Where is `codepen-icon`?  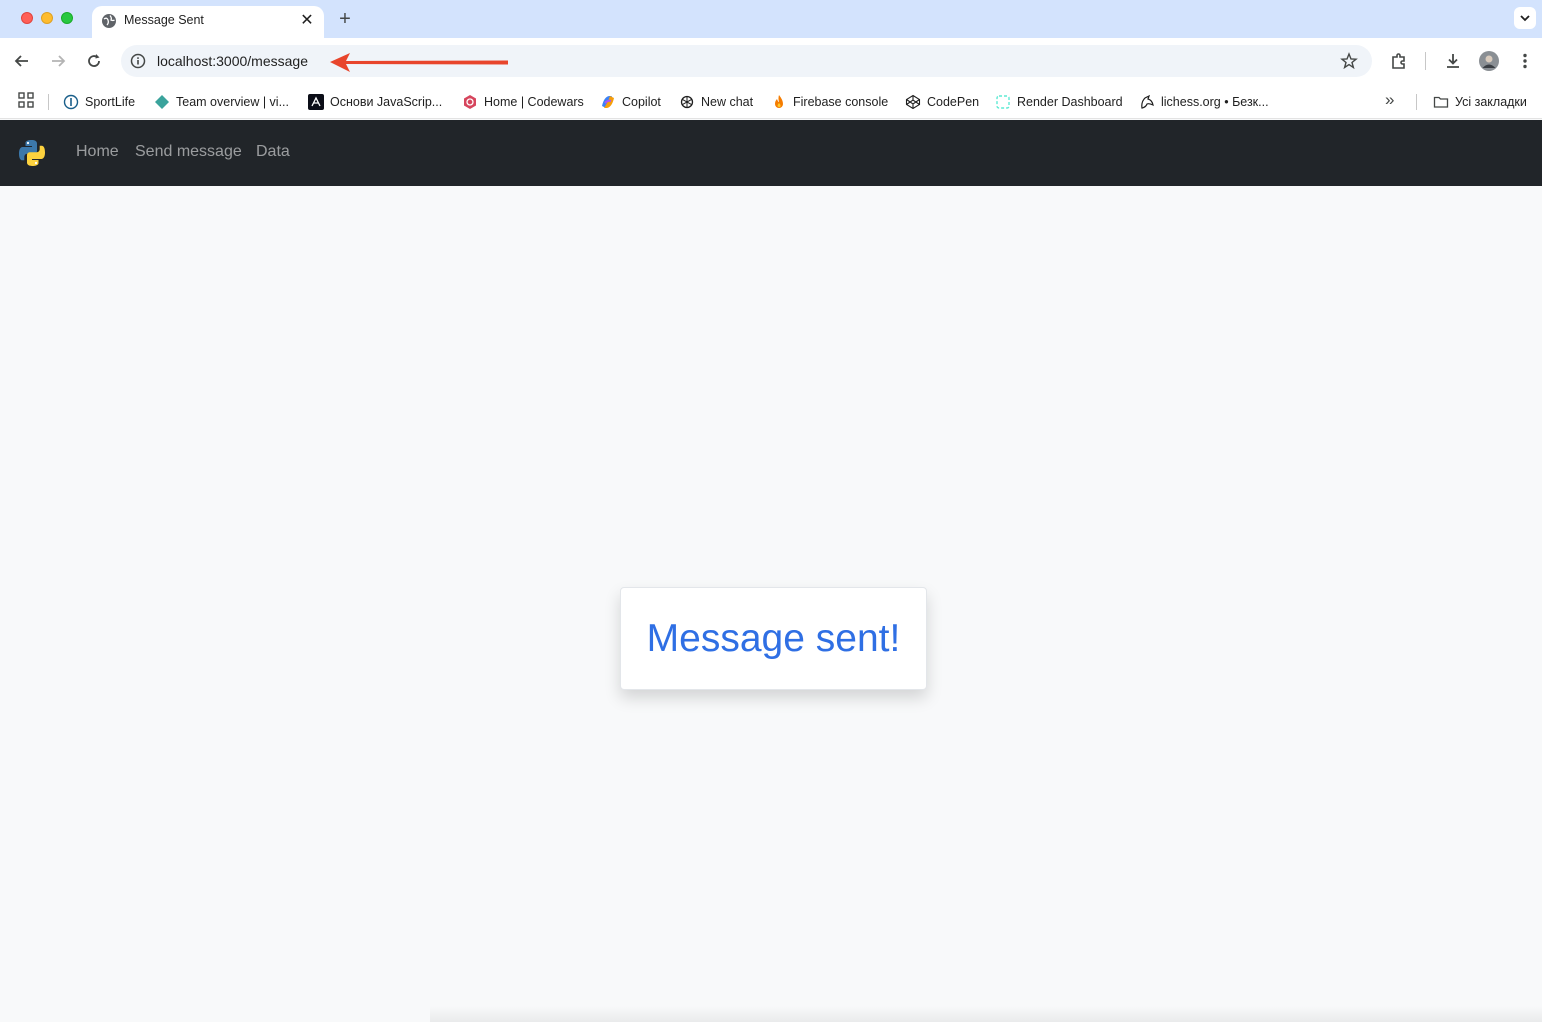
codepen-icon is located at coordinates (913, 102).